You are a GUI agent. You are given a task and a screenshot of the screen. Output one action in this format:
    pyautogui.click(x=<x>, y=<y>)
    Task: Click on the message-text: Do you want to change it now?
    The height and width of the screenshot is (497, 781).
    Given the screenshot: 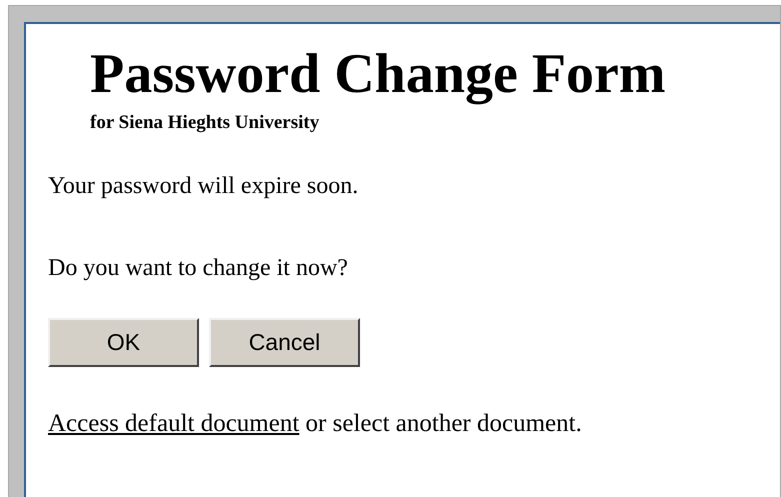 What is the action you would take?
    pyautogui.click(x=198, y=268)
    